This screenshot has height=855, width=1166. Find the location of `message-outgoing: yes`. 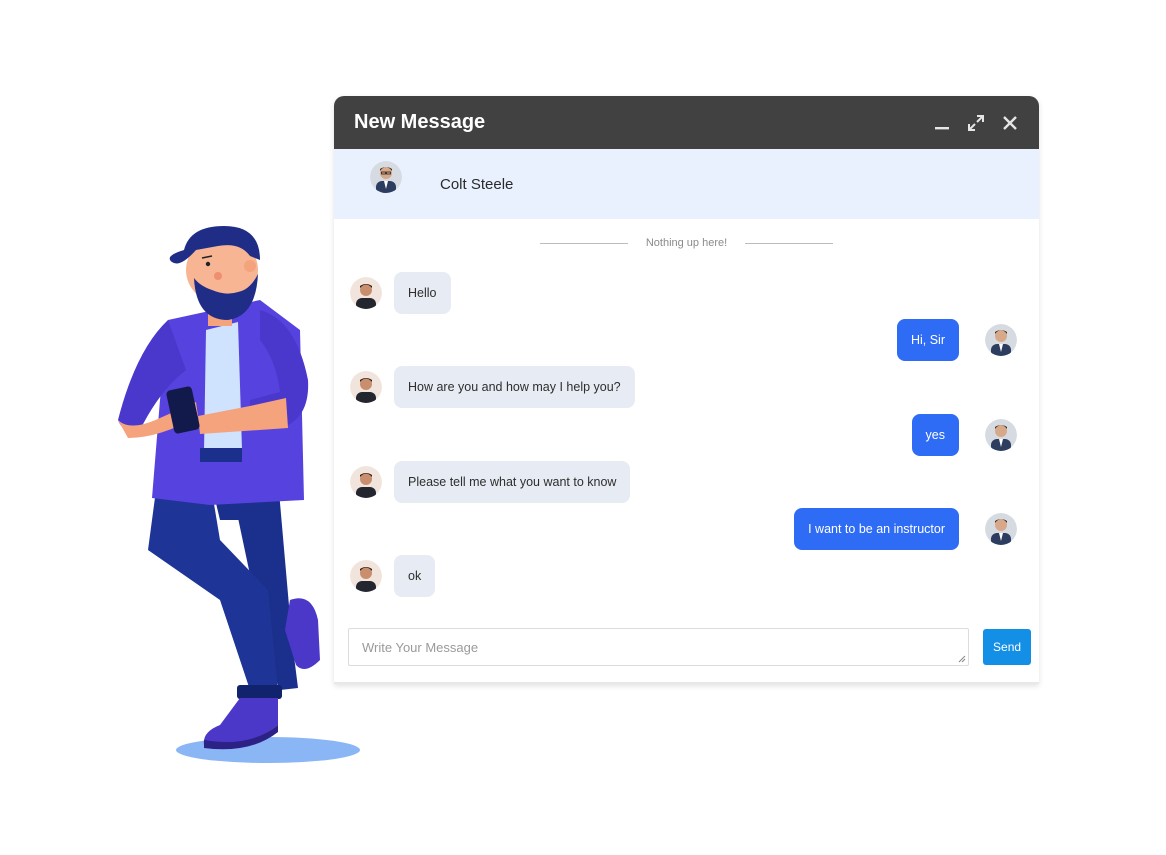

message-outgoing: yes is located at coordinates (964, 435).